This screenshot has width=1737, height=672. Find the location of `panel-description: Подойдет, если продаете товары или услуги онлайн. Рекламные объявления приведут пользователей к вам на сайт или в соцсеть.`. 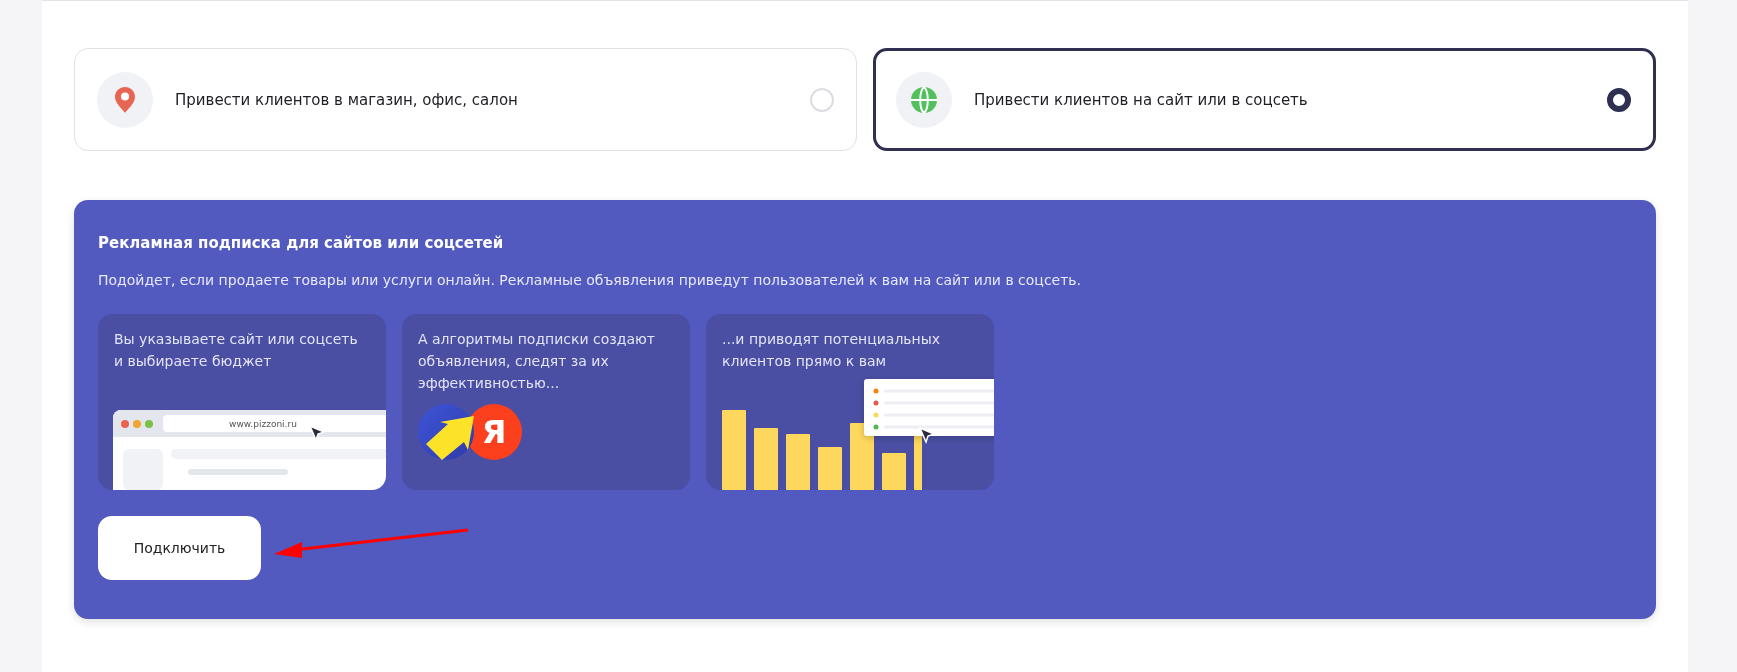

panel-description: Подойдет, если продаете товары или услуги онлайн. Рекламные объявления приведут пользователей к вам на сайт или в соцсеть. is located at coordinates (590, 280).